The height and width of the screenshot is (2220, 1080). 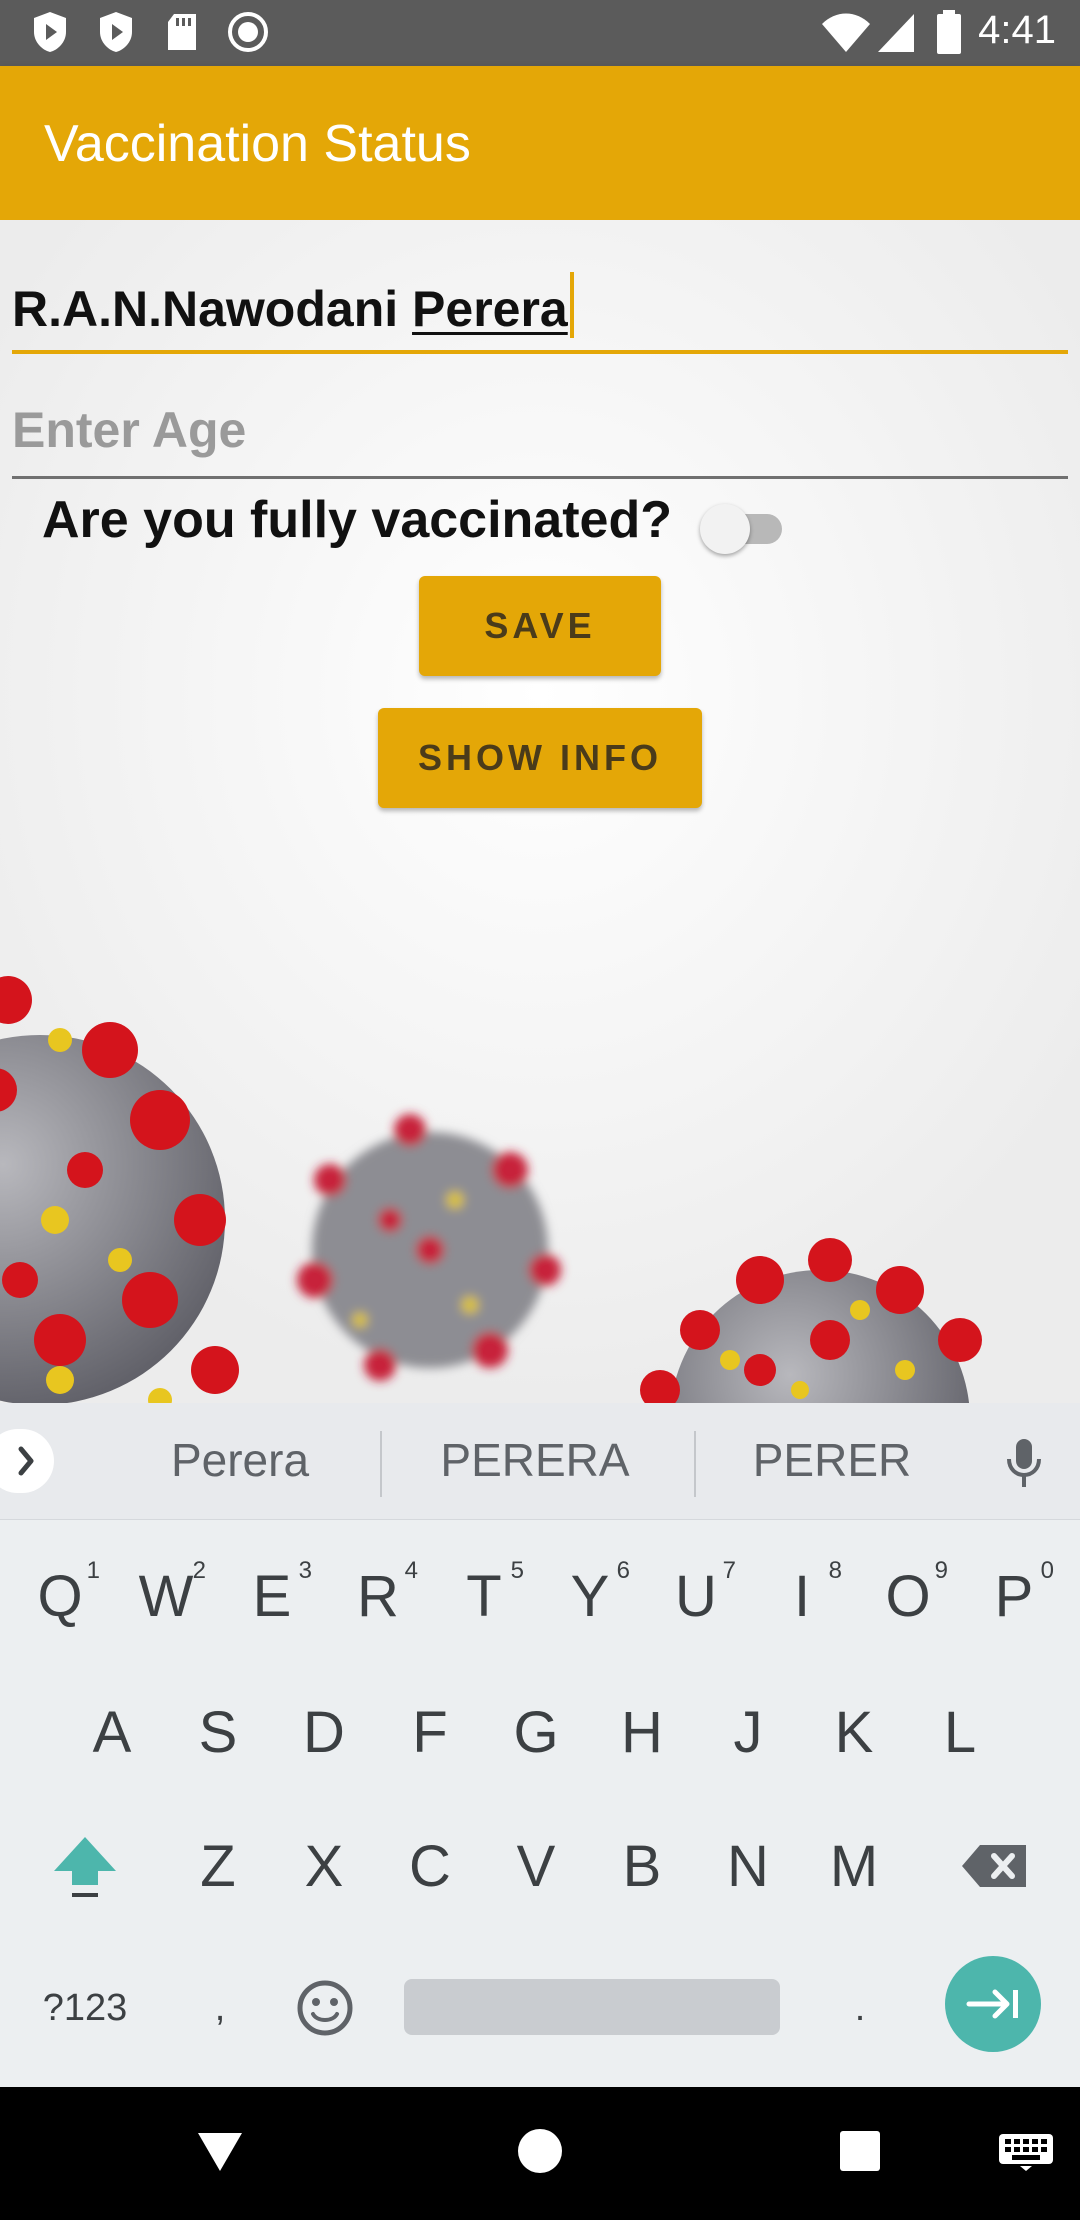 I want to click on key-label: Y, so click(x=590, y=1596).